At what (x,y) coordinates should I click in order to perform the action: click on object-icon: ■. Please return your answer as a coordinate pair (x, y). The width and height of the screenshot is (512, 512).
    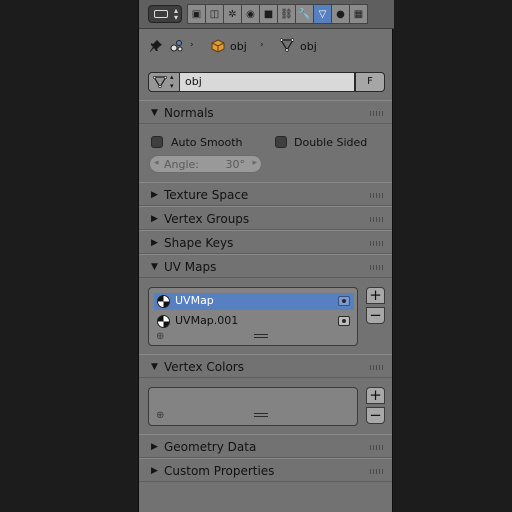
    Looking at the image, I should click on (268, 14).